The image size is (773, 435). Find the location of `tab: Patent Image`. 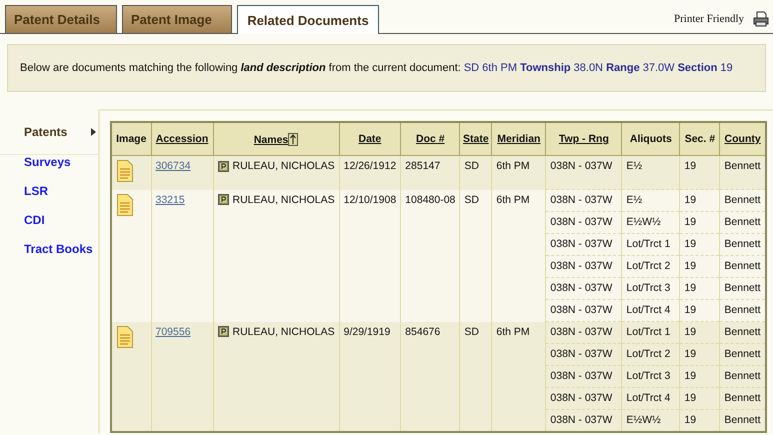

tab: Patent Image is located at coordinates (177, 19).